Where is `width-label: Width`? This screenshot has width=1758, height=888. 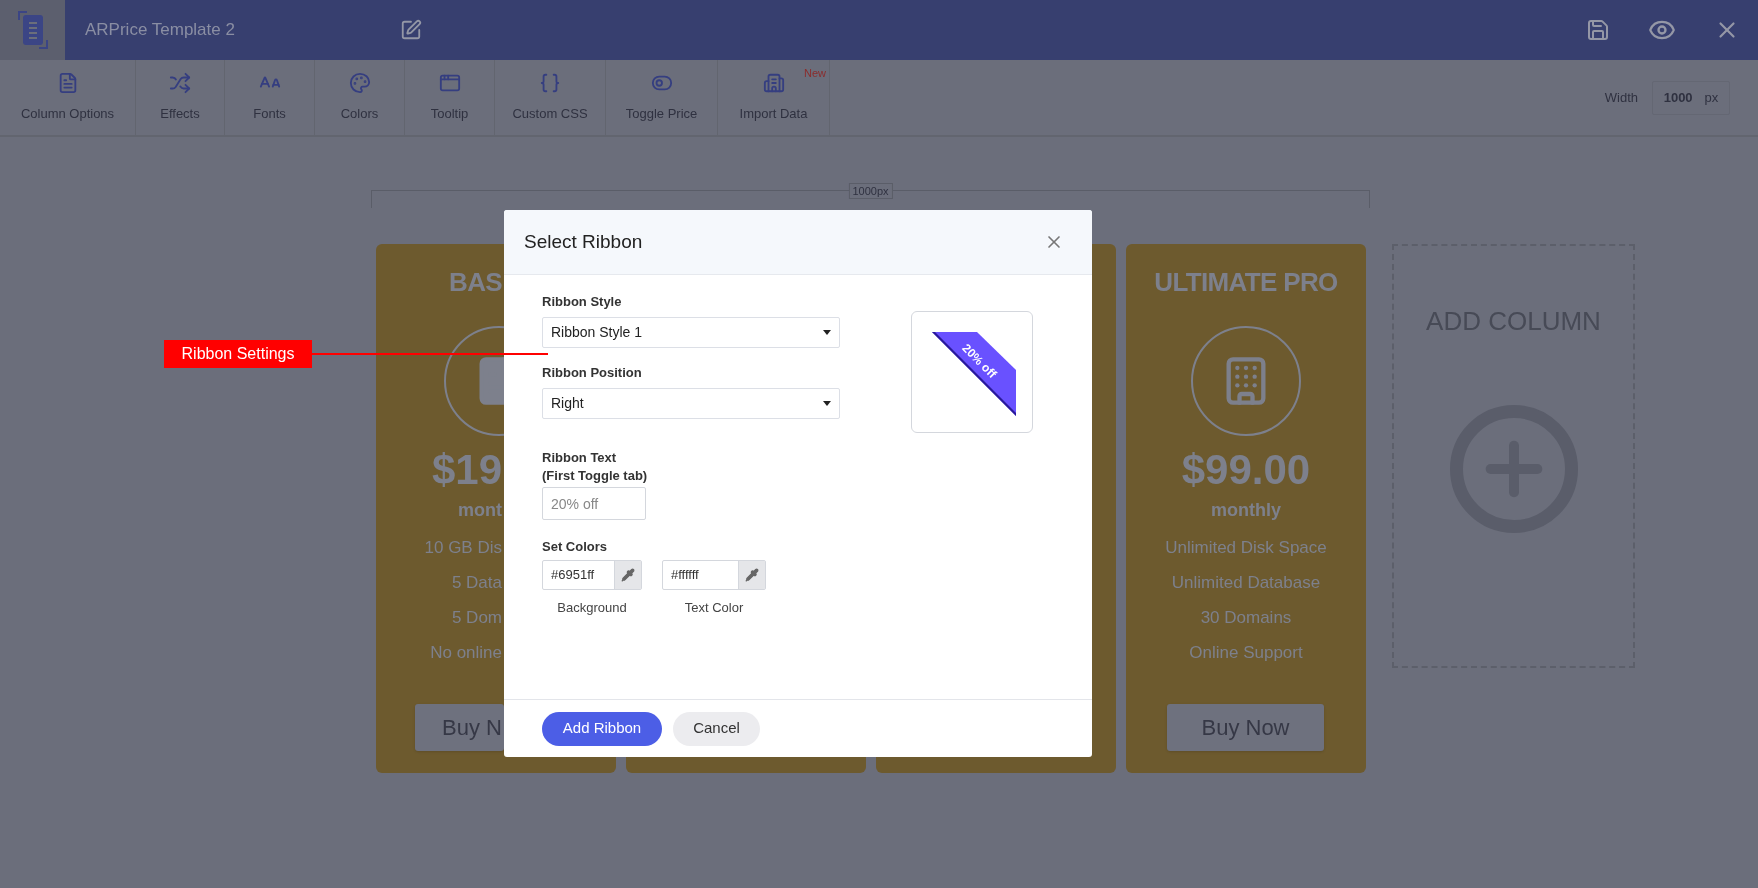
width-label: Width is located at coordinates (1621, 97).